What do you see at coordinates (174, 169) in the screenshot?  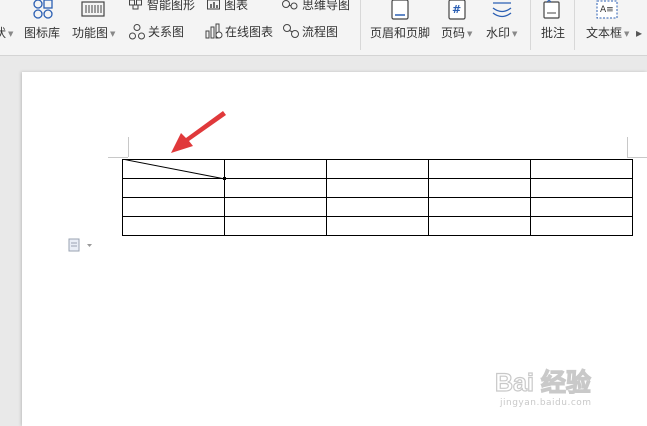 I see `cell-diagonal-line` at bounding box center [174, 169].